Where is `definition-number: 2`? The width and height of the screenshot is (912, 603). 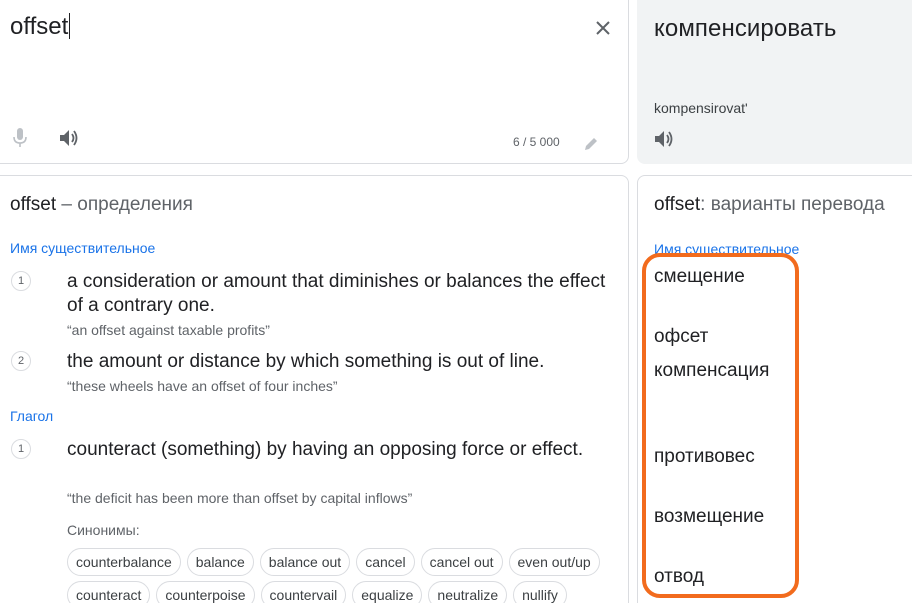
definition-number: 2 is located at coordinates (21, 361).